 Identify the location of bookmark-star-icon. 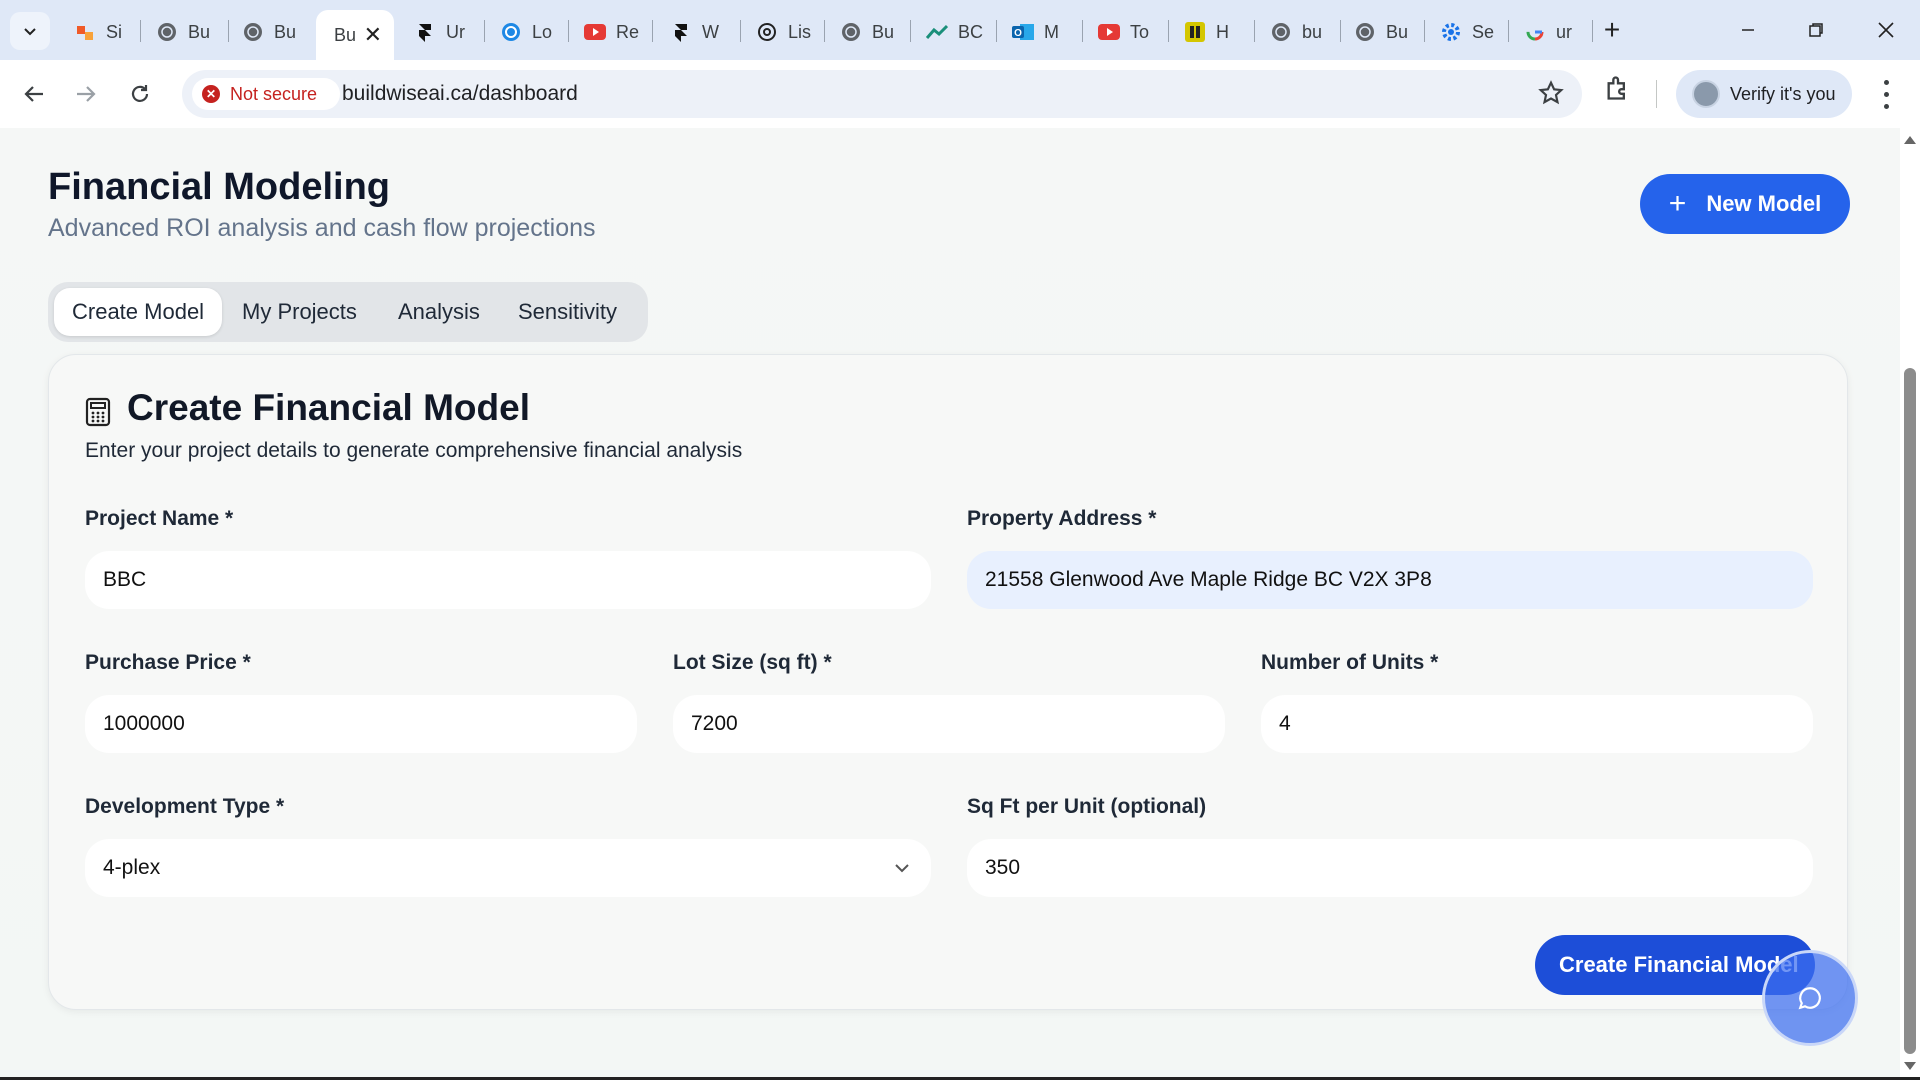
(1551, 95).